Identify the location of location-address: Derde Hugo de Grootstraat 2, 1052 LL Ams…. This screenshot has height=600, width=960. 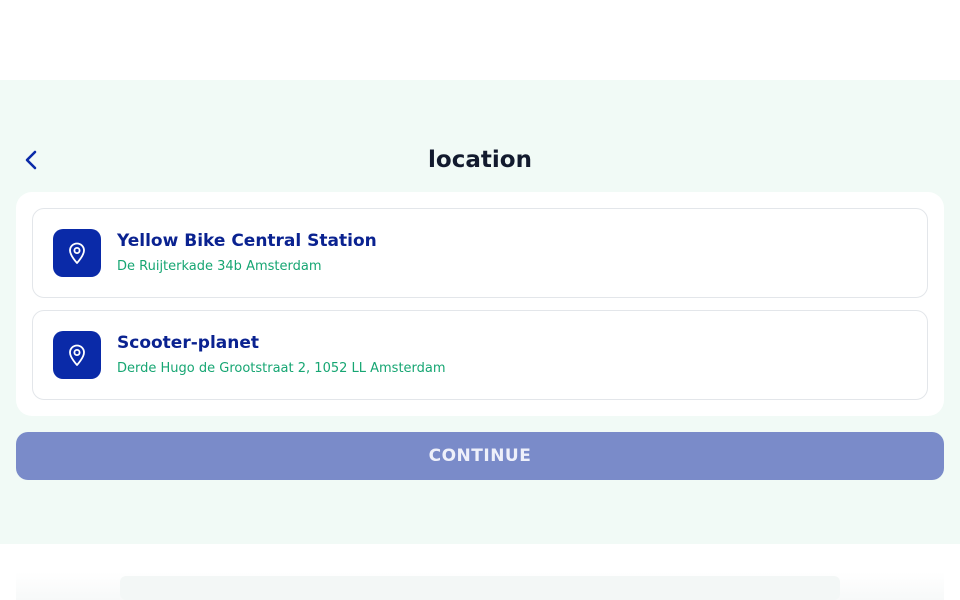
(281, 368).